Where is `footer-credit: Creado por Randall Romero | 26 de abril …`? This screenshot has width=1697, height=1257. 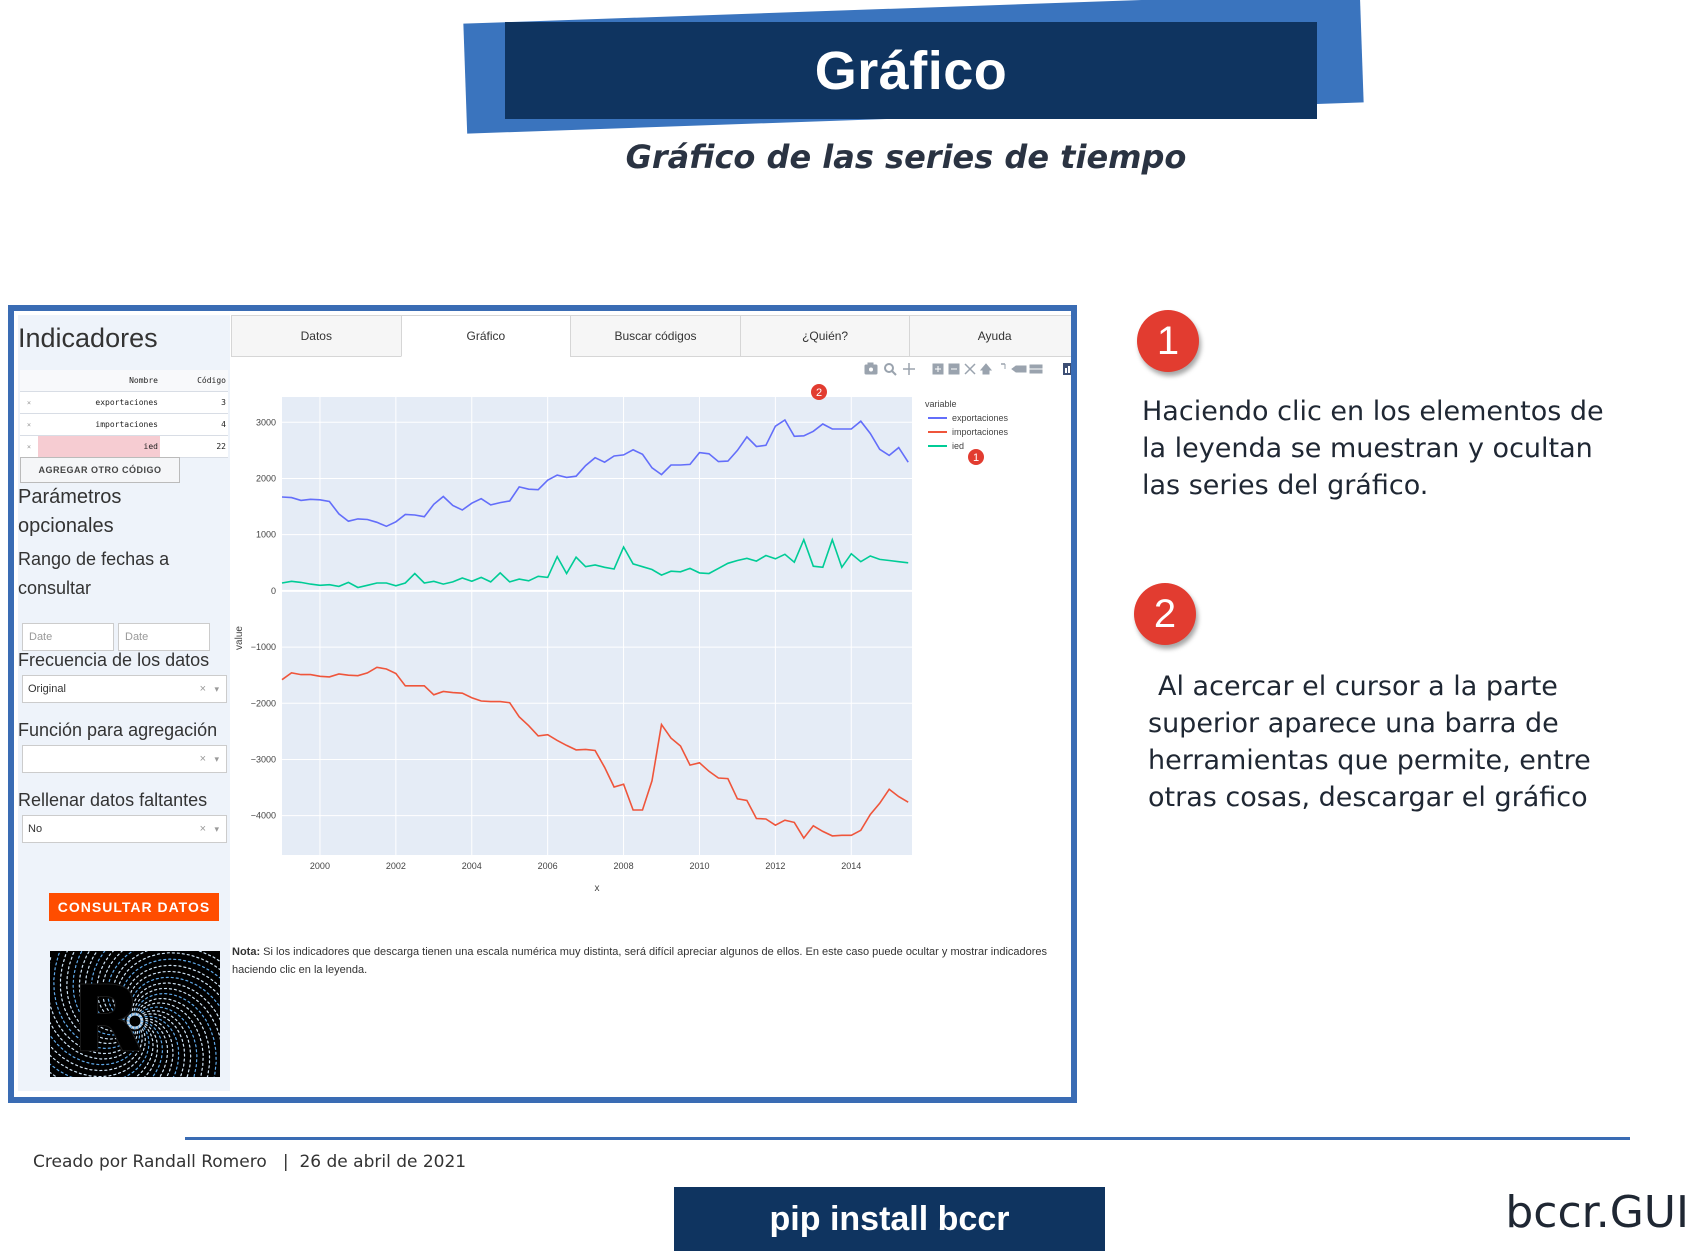
footer-credit: Creado por Randall Romero | 26 de abril … is located at coordinates (250, 1162).